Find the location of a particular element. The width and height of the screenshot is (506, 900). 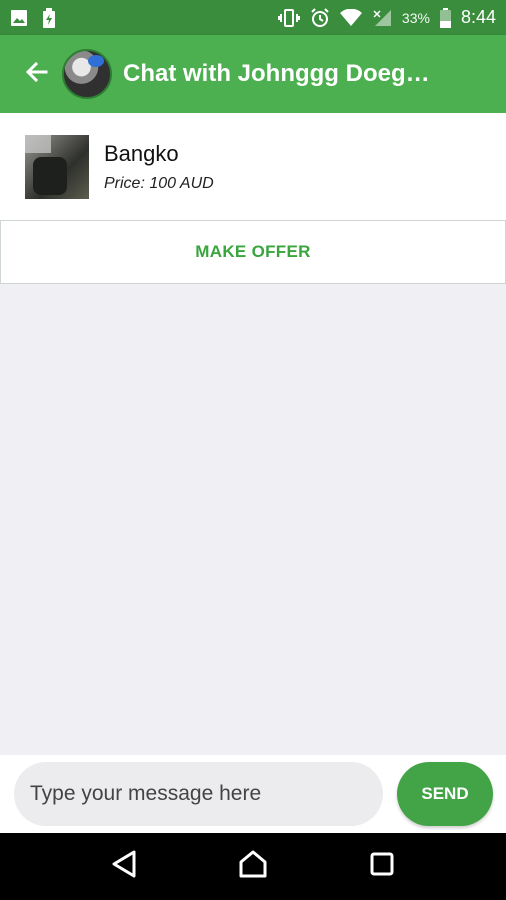

status-right-icons: 33% 8:44 is located at coordinates (386, 17).